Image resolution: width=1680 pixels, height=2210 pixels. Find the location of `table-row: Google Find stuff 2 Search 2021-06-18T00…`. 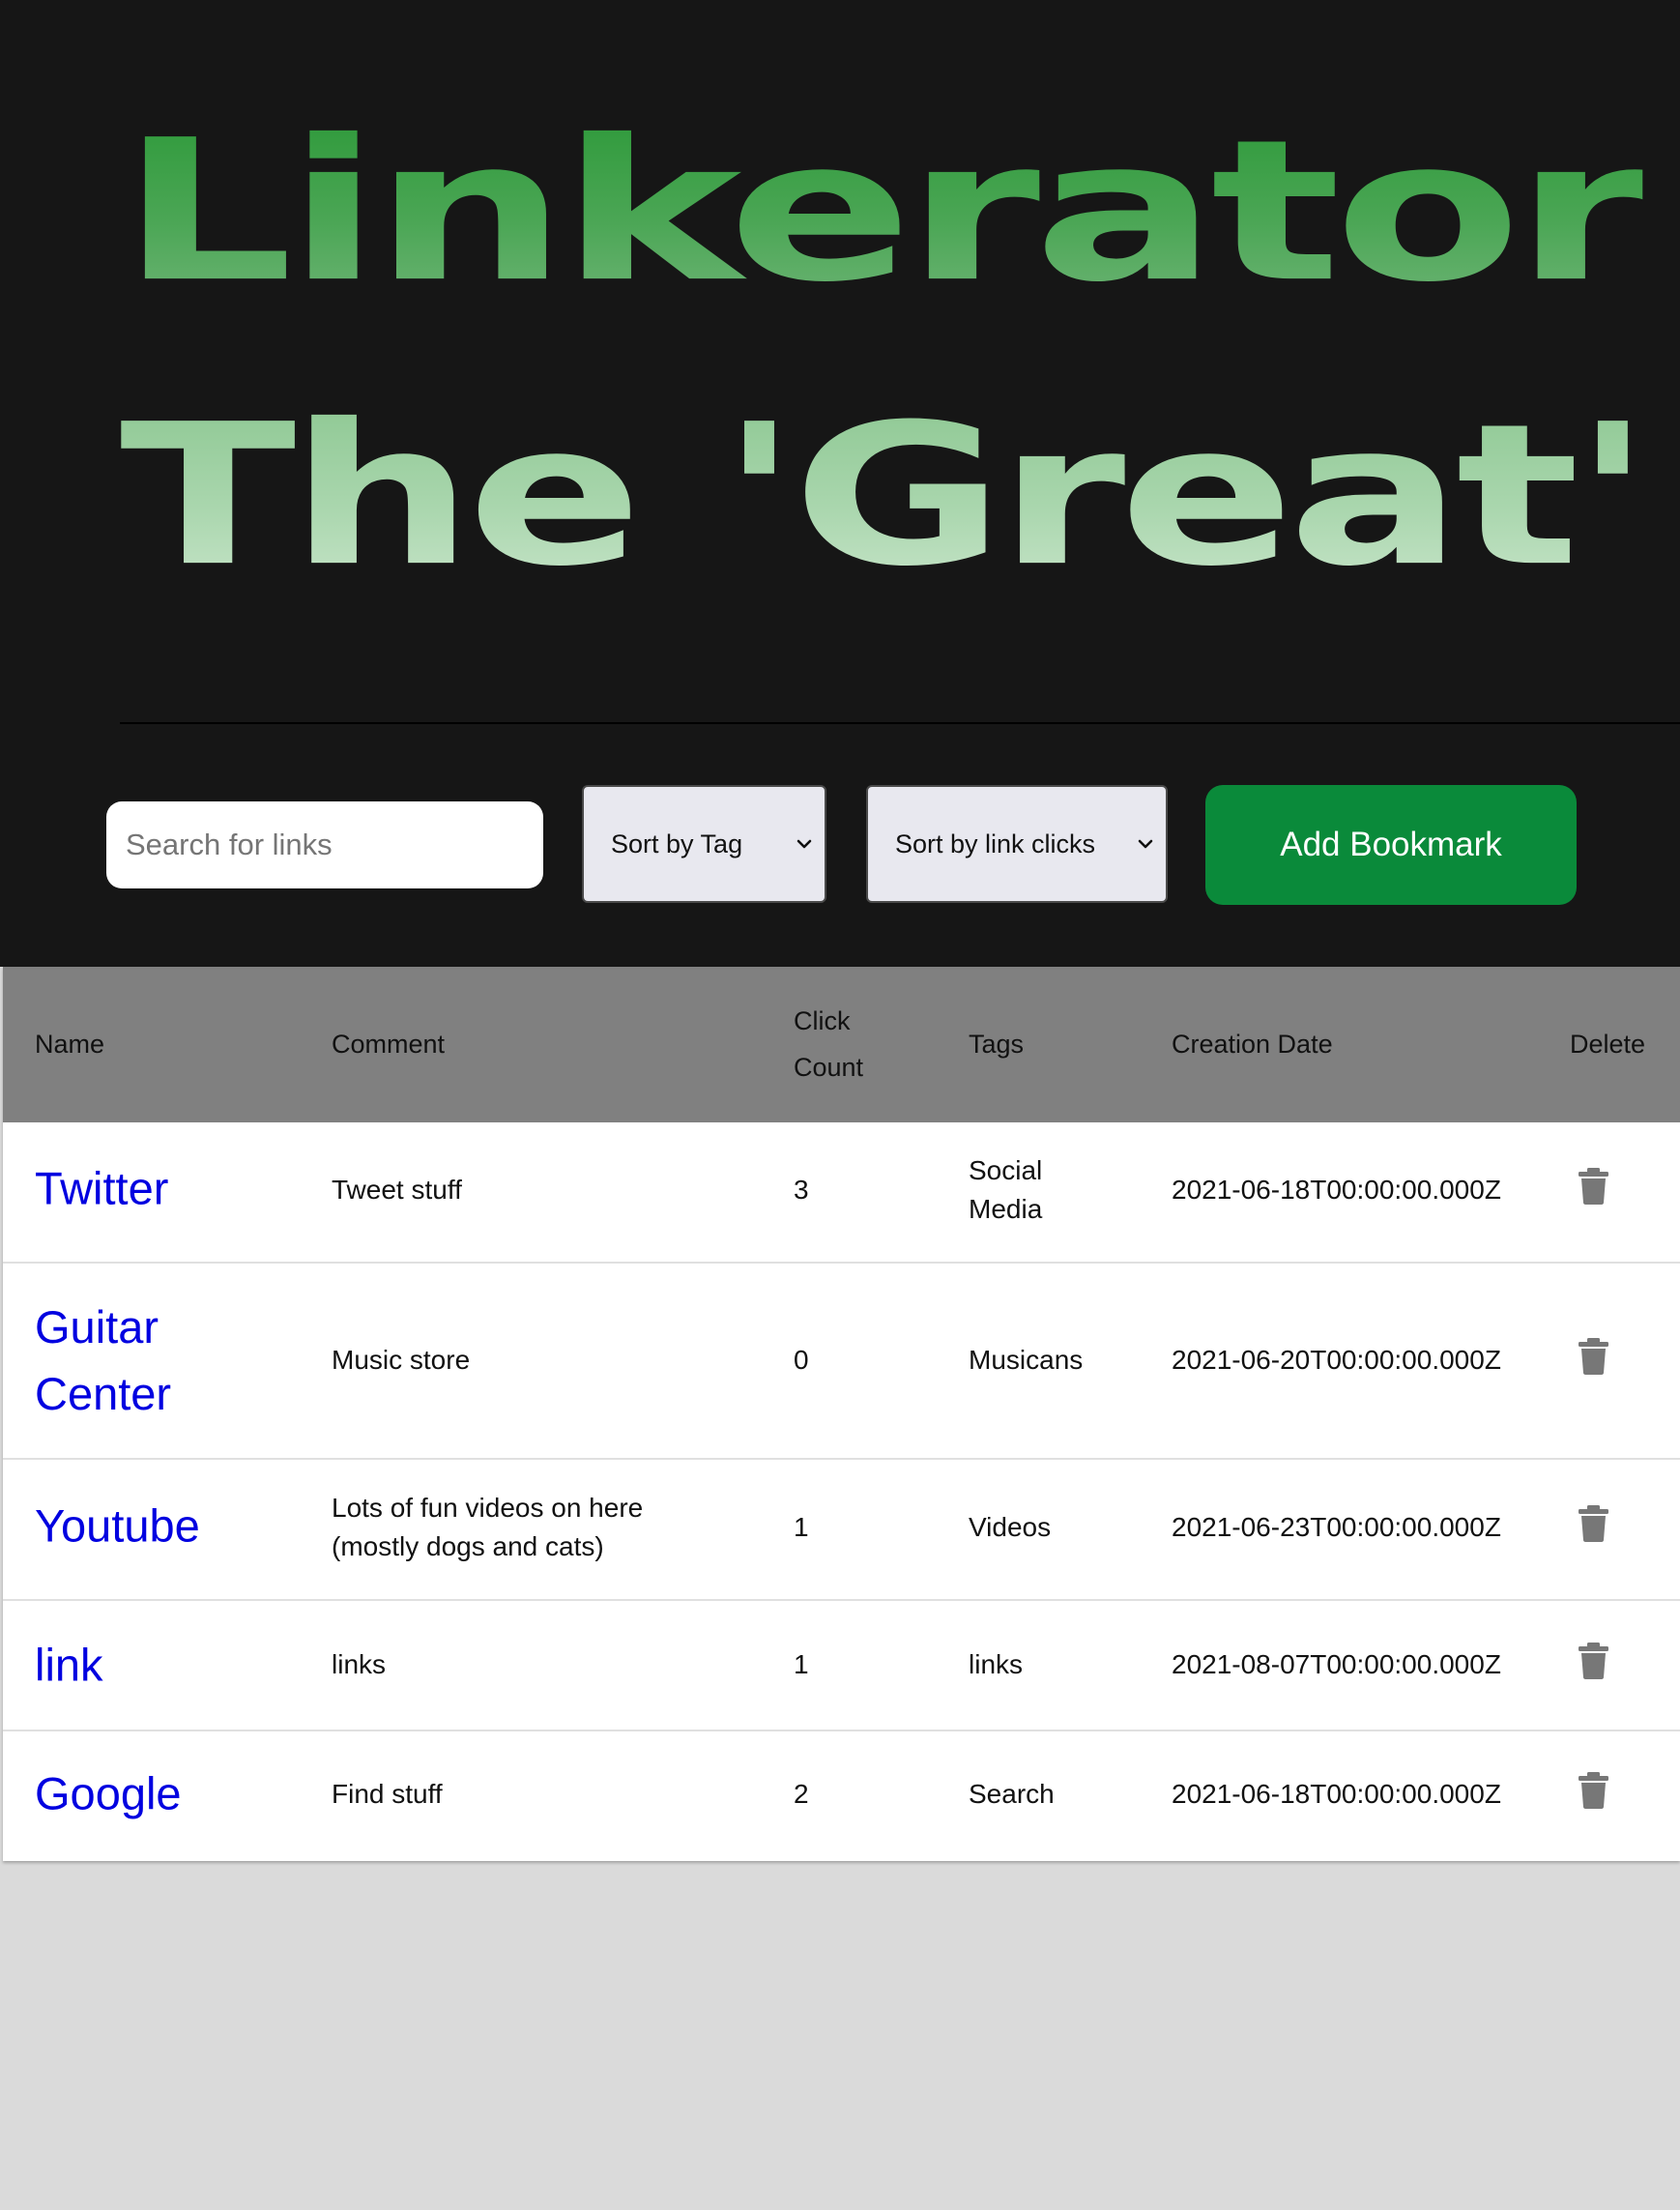

table-row: Google Find stuff 2 Search 2021-06-18T00… is located at coordinates (842, 1796).